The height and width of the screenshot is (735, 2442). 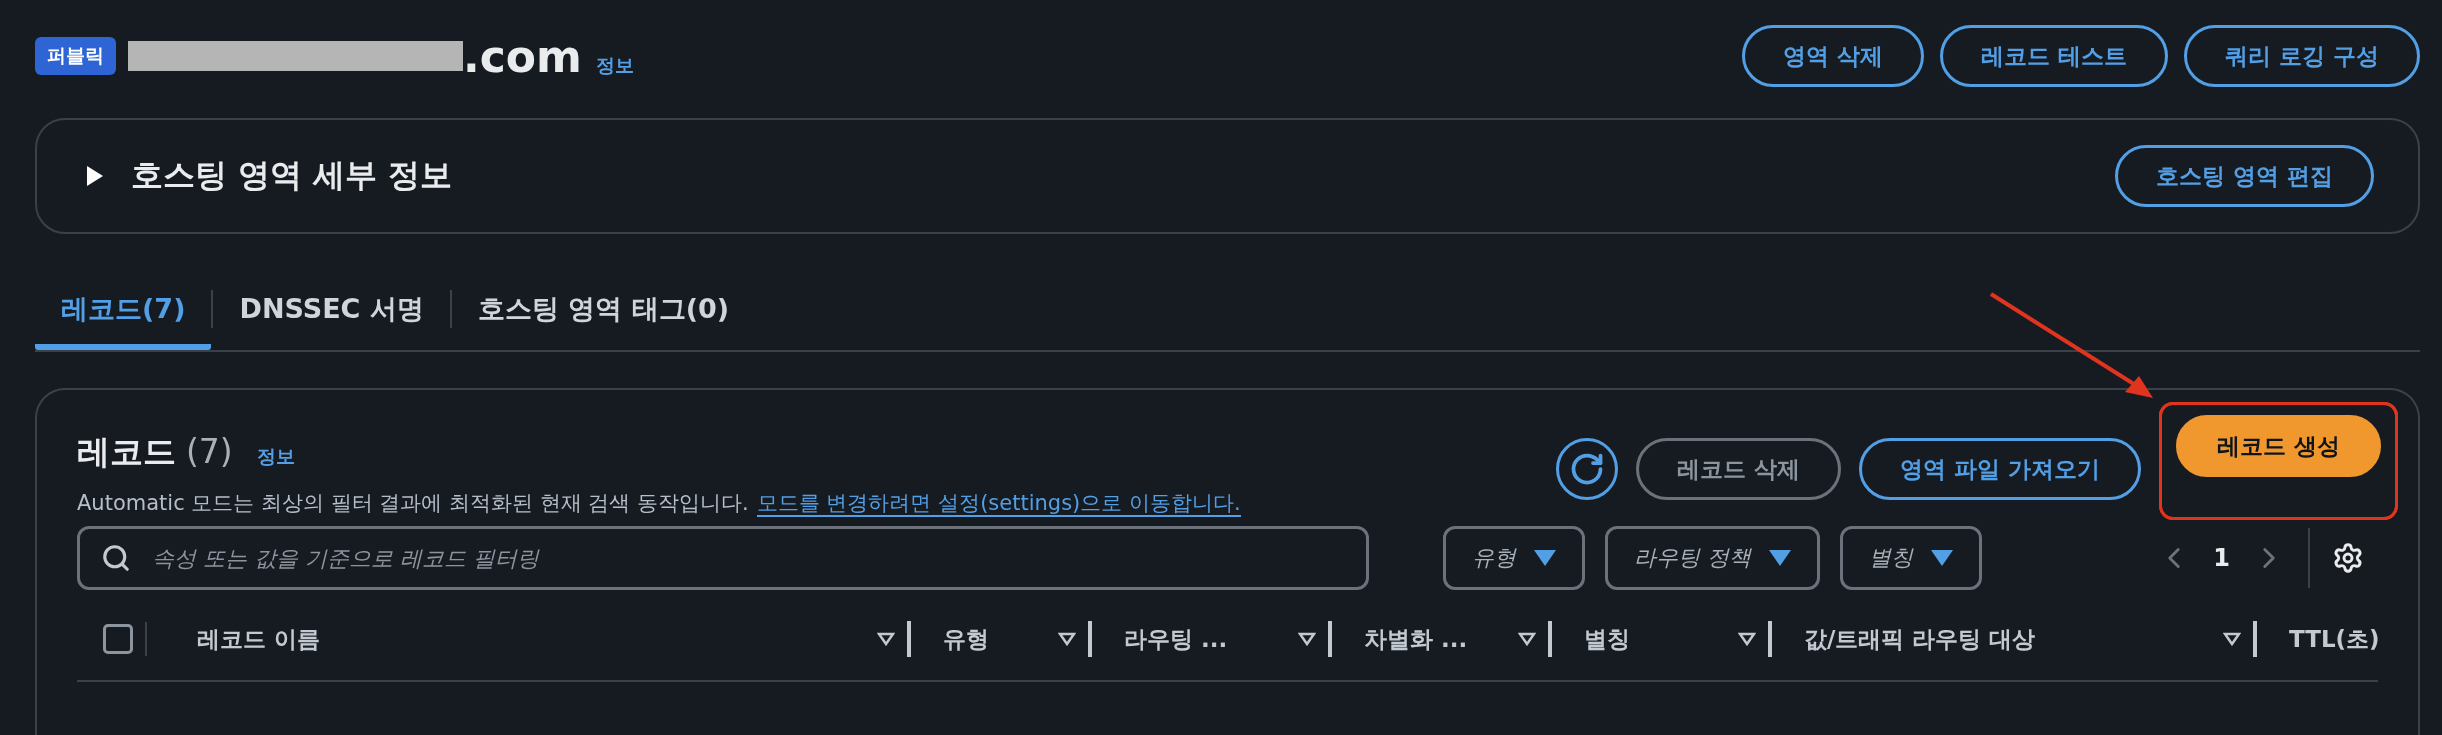 I want to click on details-title: 호스팅 영역 세부 정보, so click(x=292, y=176).